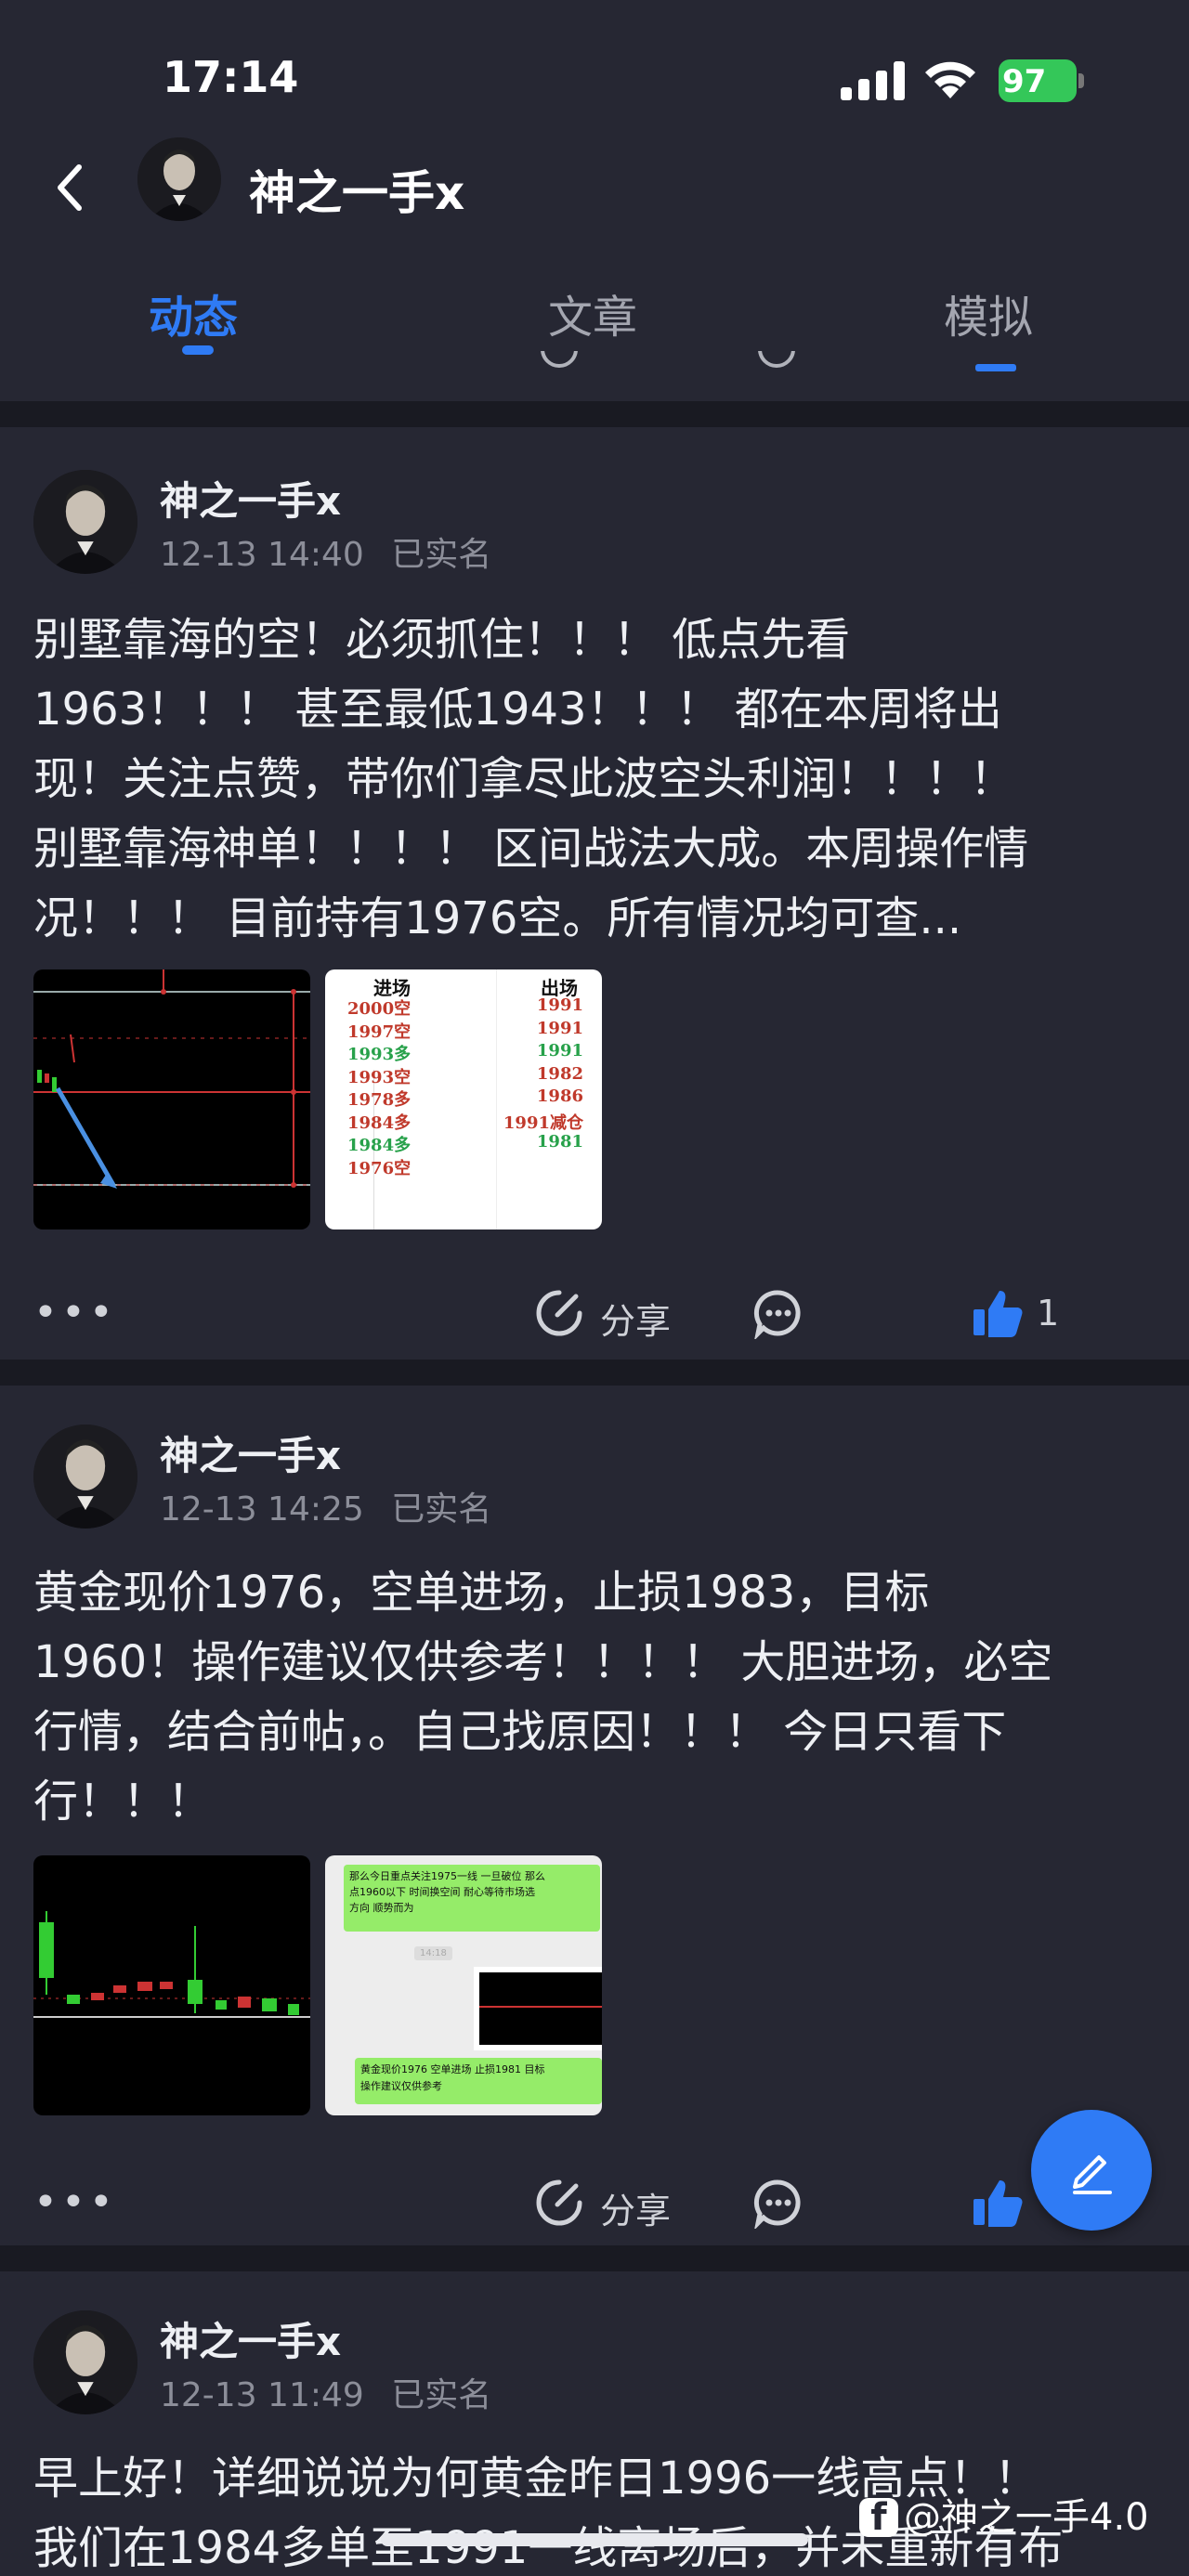  I want to click on wifi-icon, so click(950, 79).